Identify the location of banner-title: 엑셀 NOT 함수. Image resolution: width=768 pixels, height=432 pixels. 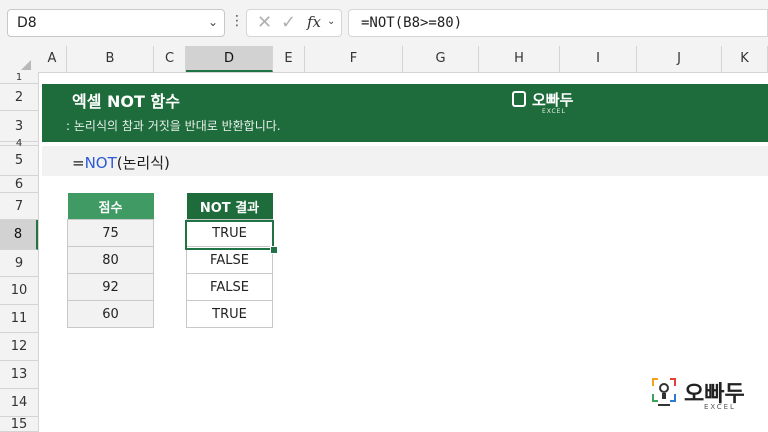
(126, 101).